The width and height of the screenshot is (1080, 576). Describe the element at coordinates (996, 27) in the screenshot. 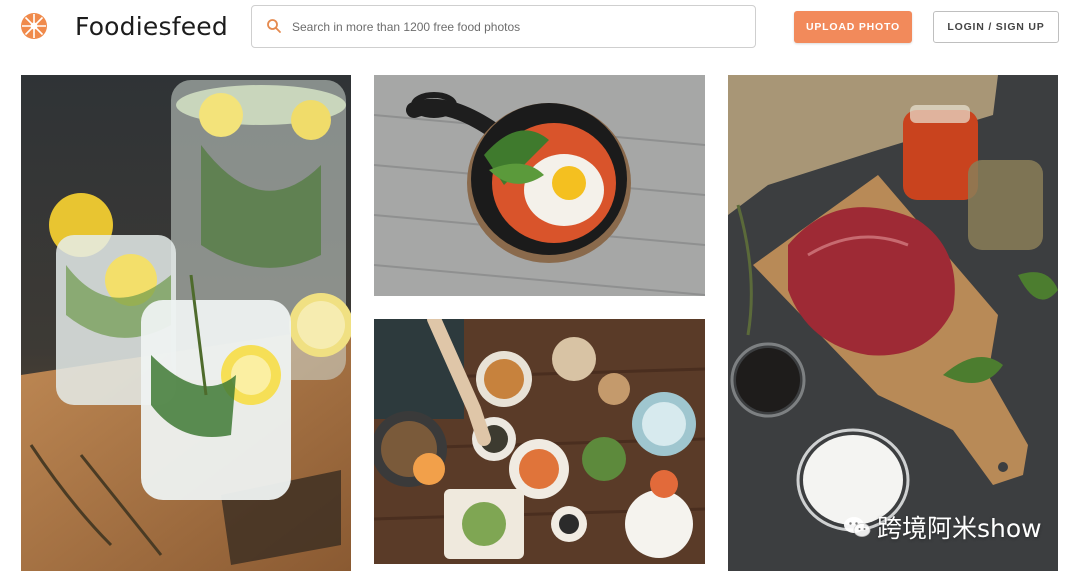

I see `login-signup-button: LOGIN / SIGN UP` at that location.